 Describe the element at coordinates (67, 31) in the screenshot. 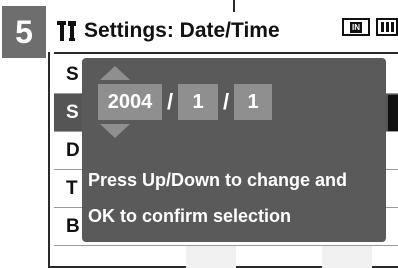

I see `settings-tools-icon` at that location.